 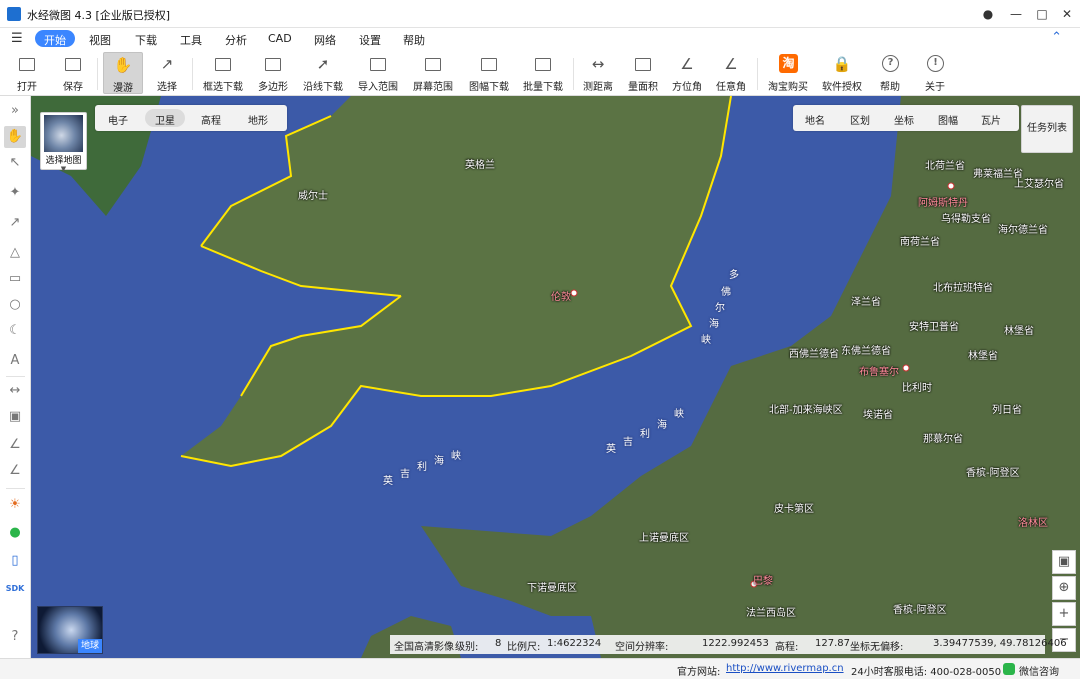 What do you see at coordinates (540, 14) in the screenshot?
I see `title-bar: 水经微图 4.3 [企业版已授权] ● — □ ✕` at bounding box center [540, 14].